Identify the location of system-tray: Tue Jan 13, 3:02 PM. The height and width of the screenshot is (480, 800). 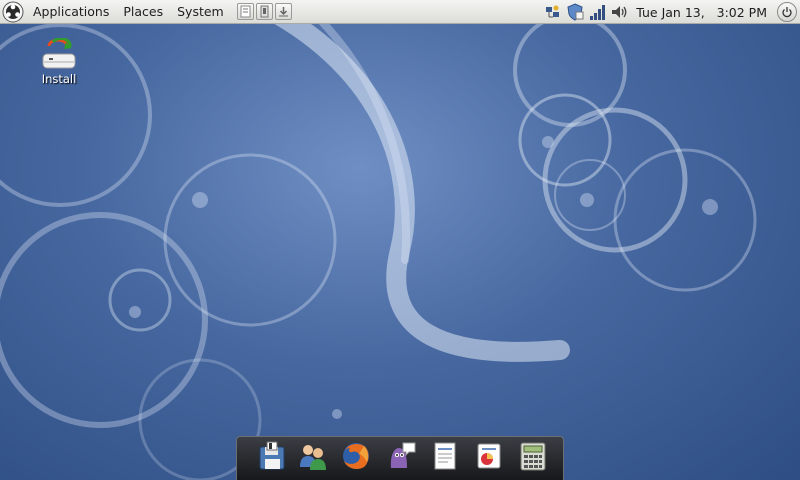
(671, 12).